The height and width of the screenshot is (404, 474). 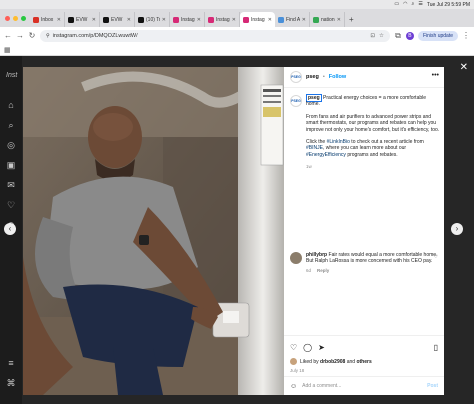 What do you see at coordinates (413, 4) in the screenshot?
I see `search-icon: ⌕` at bounding box center [413, 4].